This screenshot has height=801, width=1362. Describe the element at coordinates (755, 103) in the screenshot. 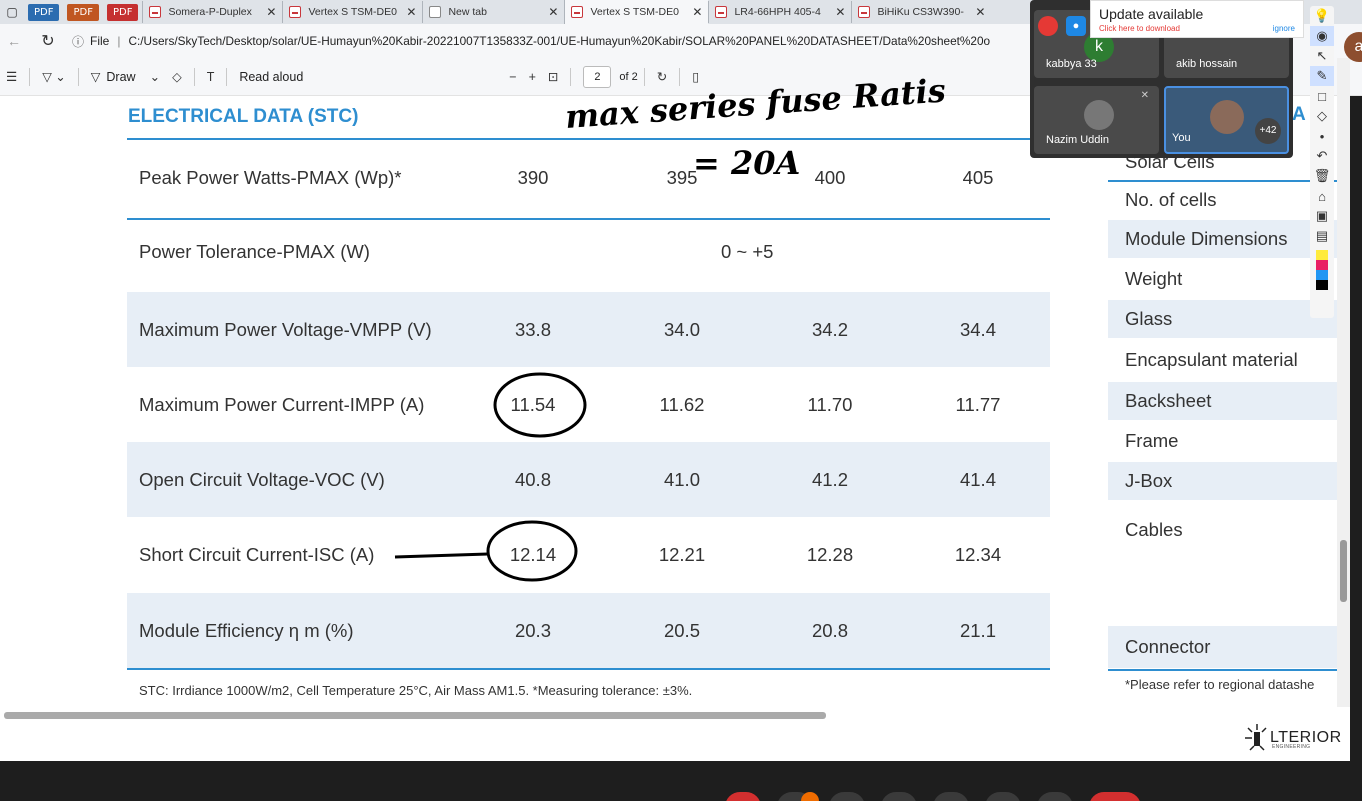

I see `handwritten-text: max series fuse Ratis` at that location.